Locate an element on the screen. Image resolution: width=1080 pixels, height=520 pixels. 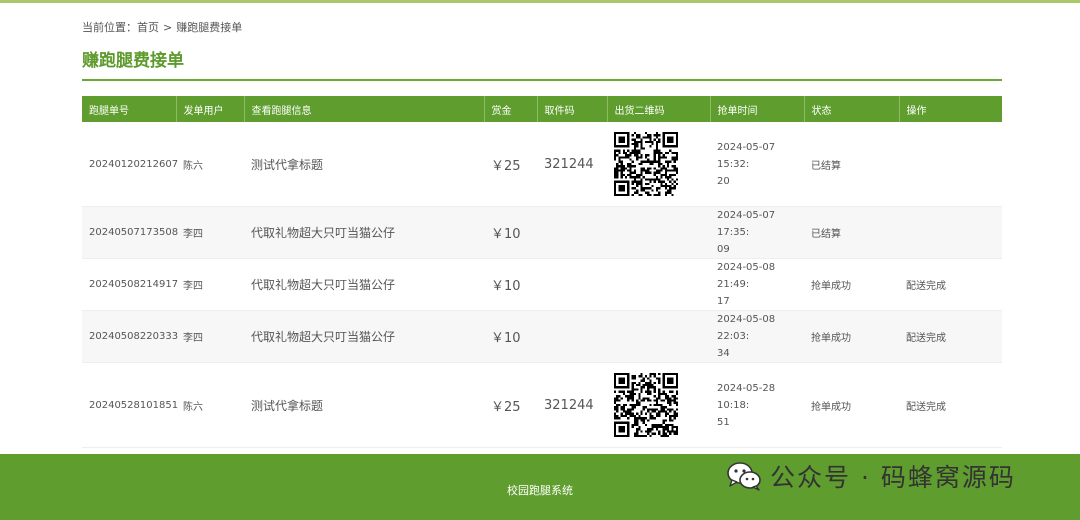
header-pickup-code: 取件码 is located at coordinates (572, 109).